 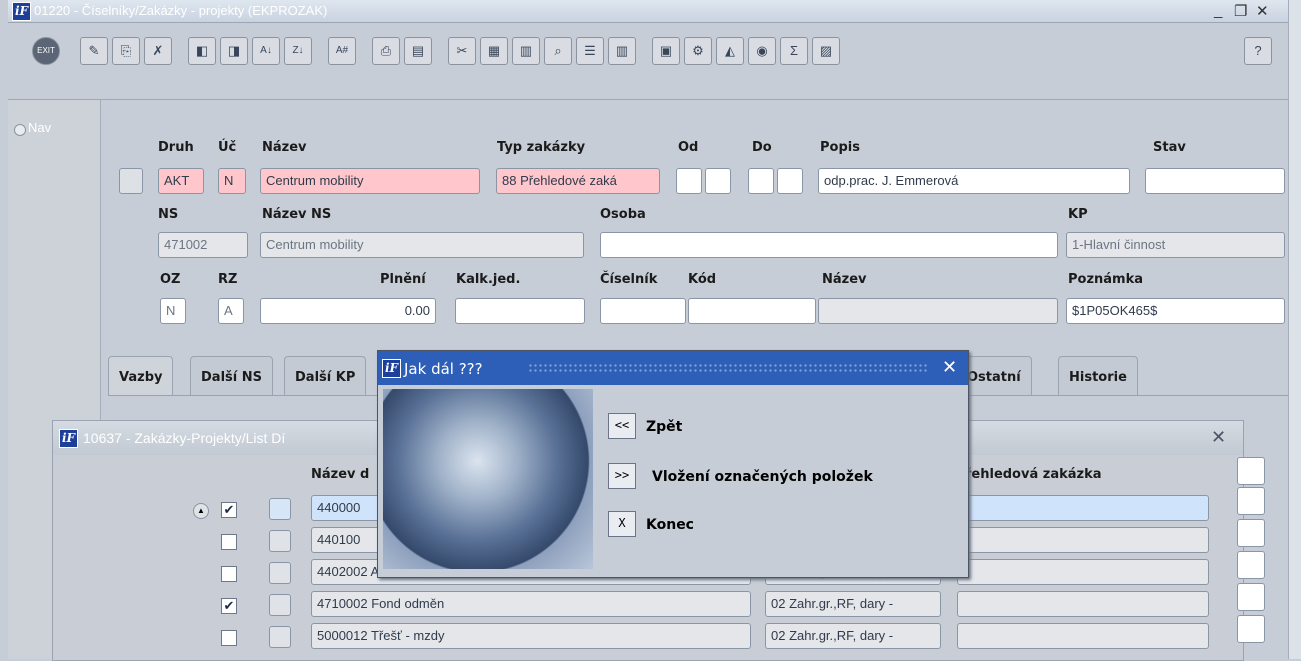 I want to click on dialog-close-icon: ✕, so click(x=949, y=367).